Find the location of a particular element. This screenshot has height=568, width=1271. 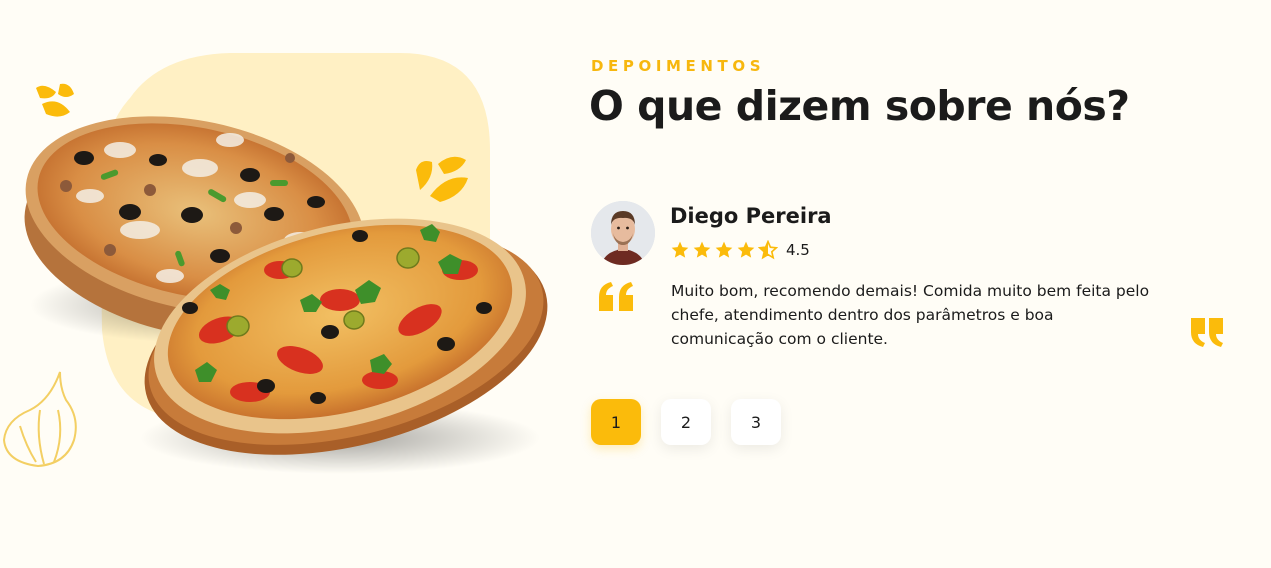

rating-value: 4.5 is located at coordinates (798, 250).